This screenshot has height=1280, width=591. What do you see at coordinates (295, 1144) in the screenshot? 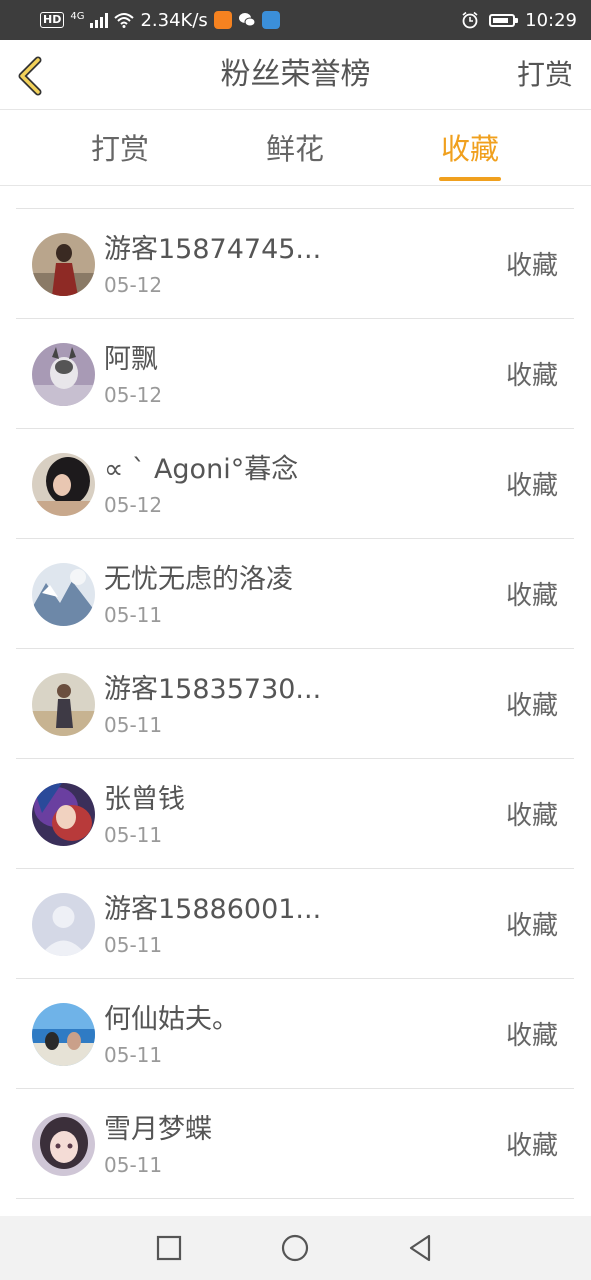
I see `list-item: 雪月梦蝶 05-11 收藏` at bounding box center [295, 1144].